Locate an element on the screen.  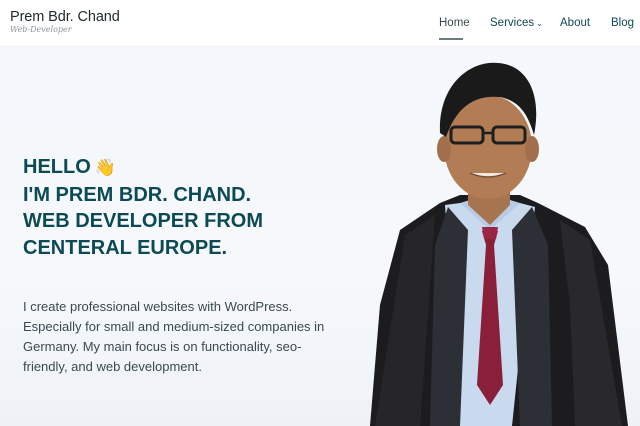
nav-services: Services ⌄ is located at coordinates (516, 23).